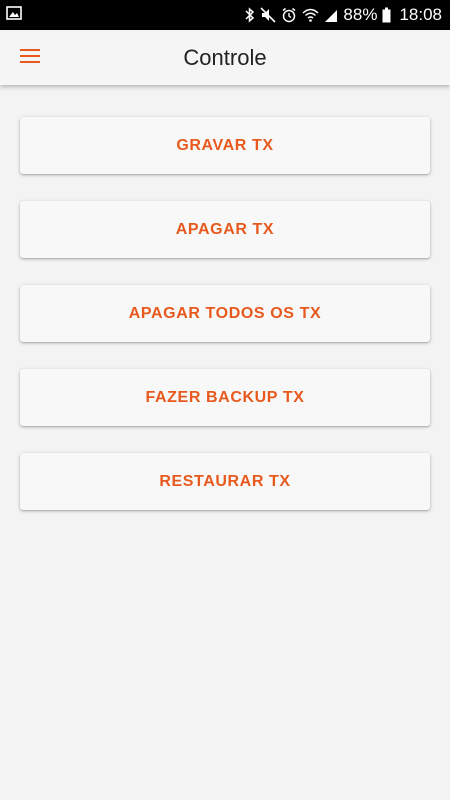  What do you see at coordinates (225, 397) in the screenshot?
I see `backup-tx-button: FAZER BACKUP TX` at bounding box center [225, 397].